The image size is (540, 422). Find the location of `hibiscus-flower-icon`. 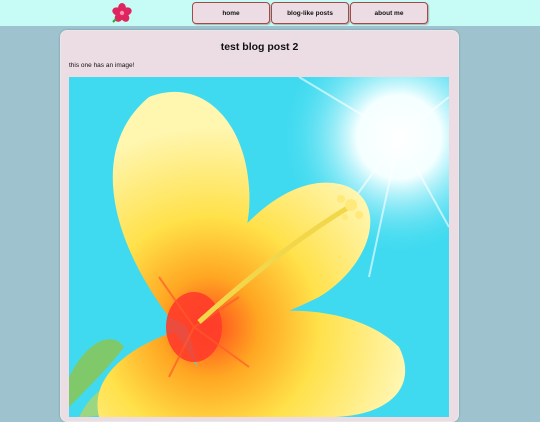

hibiscus-flower-icon is located at coordinates (122, 13).